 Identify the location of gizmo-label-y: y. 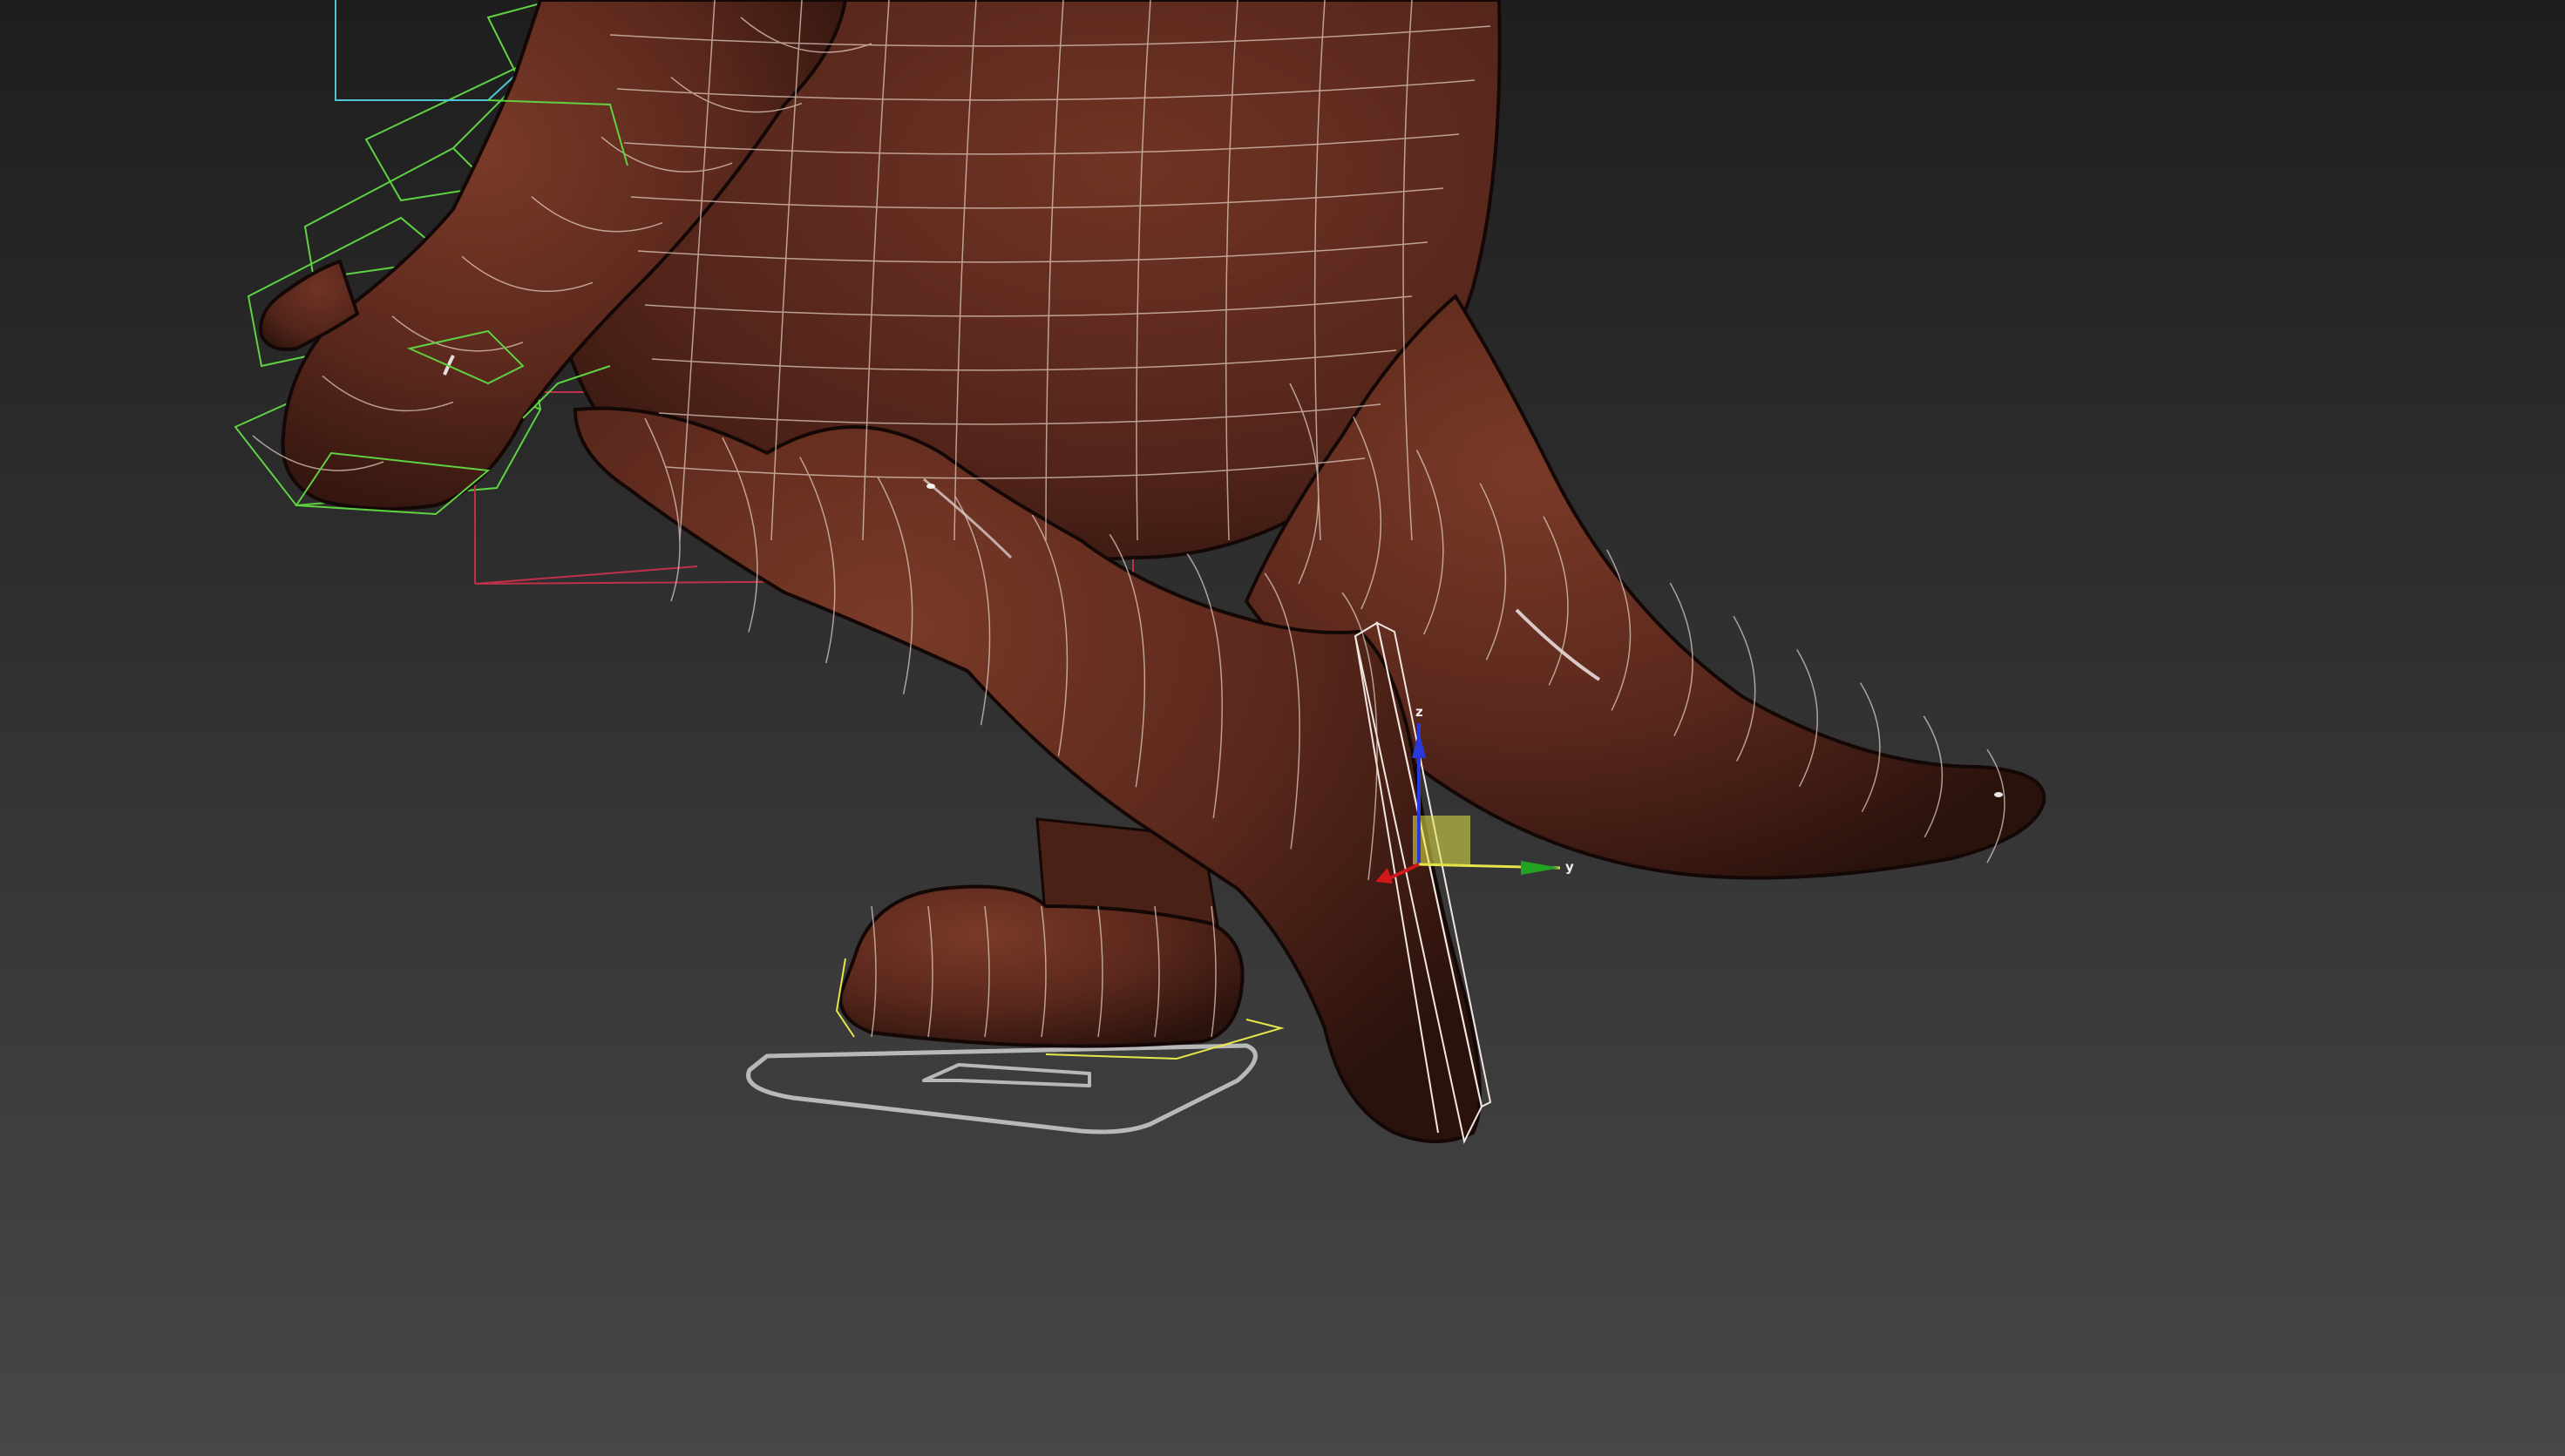
(1569, 867).